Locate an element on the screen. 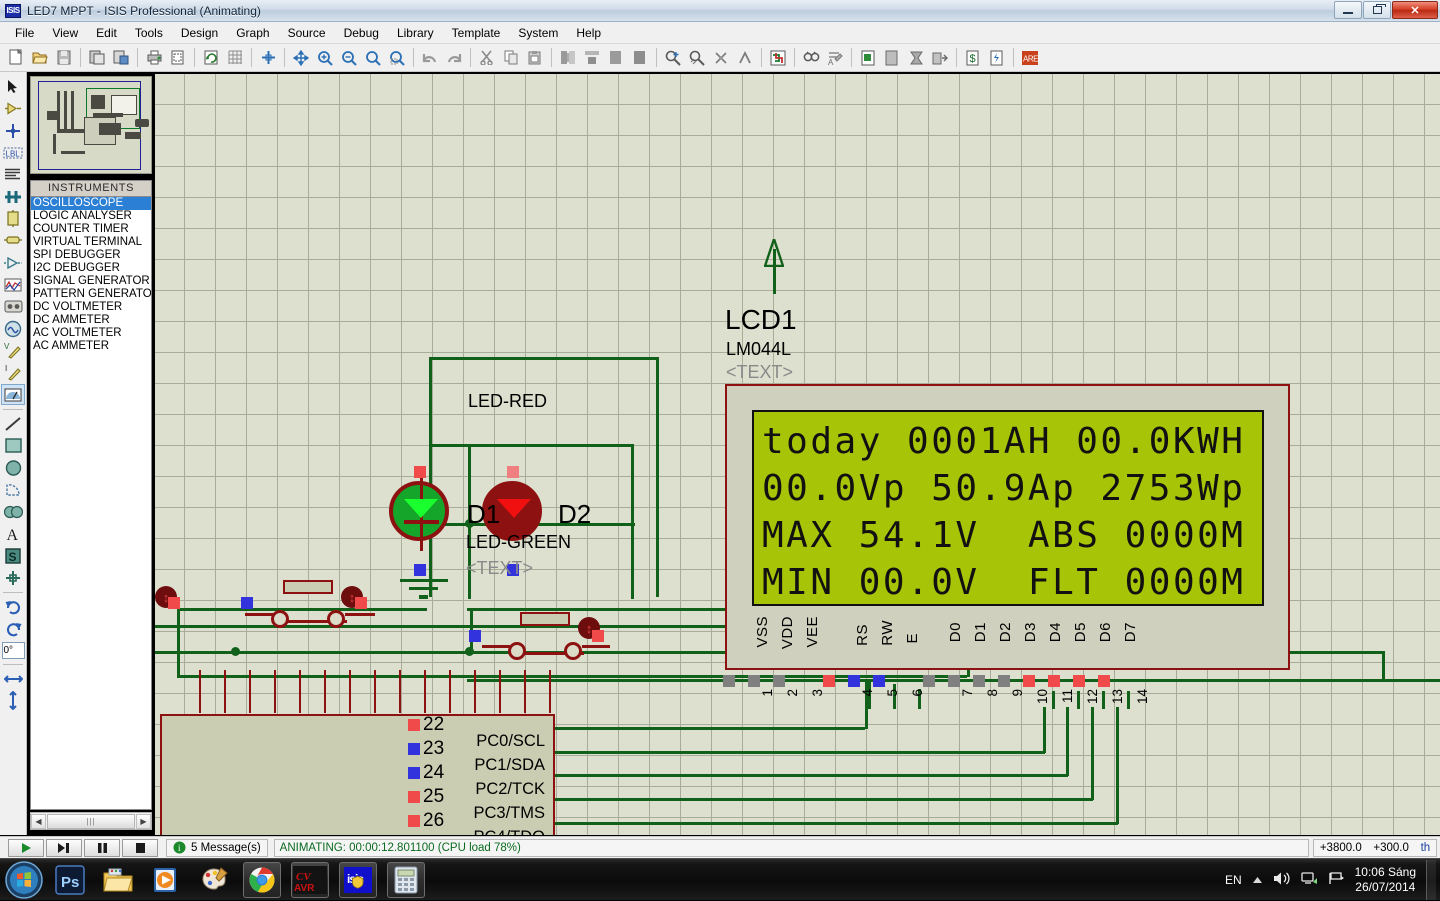  lcd-reference-label: LCD1 is located at coordinates (761, 320).